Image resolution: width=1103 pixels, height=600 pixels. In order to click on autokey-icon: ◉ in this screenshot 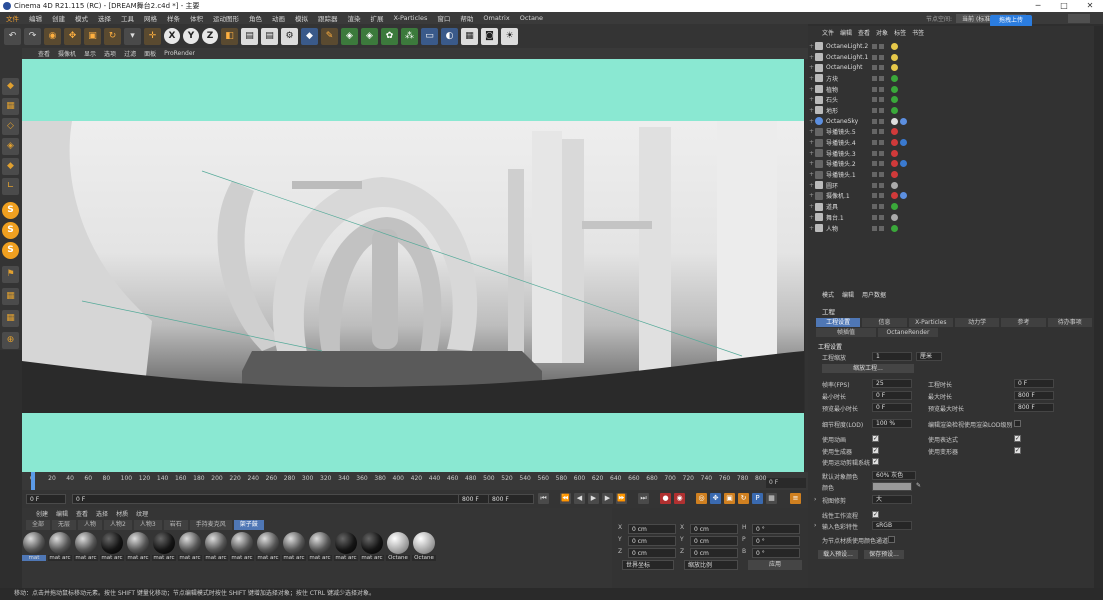, I will do `click(679, 498)`.